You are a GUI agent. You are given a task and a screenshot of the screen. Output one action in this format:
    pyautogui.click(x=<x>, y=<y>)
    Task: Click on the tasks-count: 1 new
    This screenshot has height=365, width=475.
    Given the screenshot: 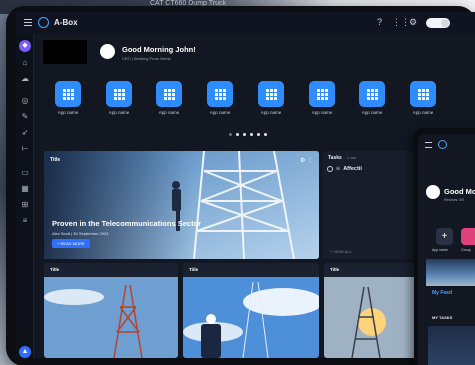 What is the action you would take?
    pyautogui.click(x=352, y=158)
    